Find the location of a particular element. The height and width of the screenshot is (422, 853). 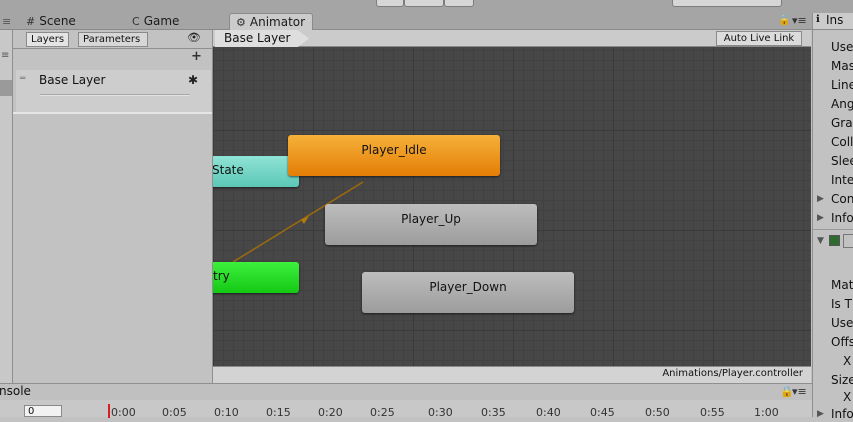

player-idle-node: Player_Idle is located at coordinates (394, 155).